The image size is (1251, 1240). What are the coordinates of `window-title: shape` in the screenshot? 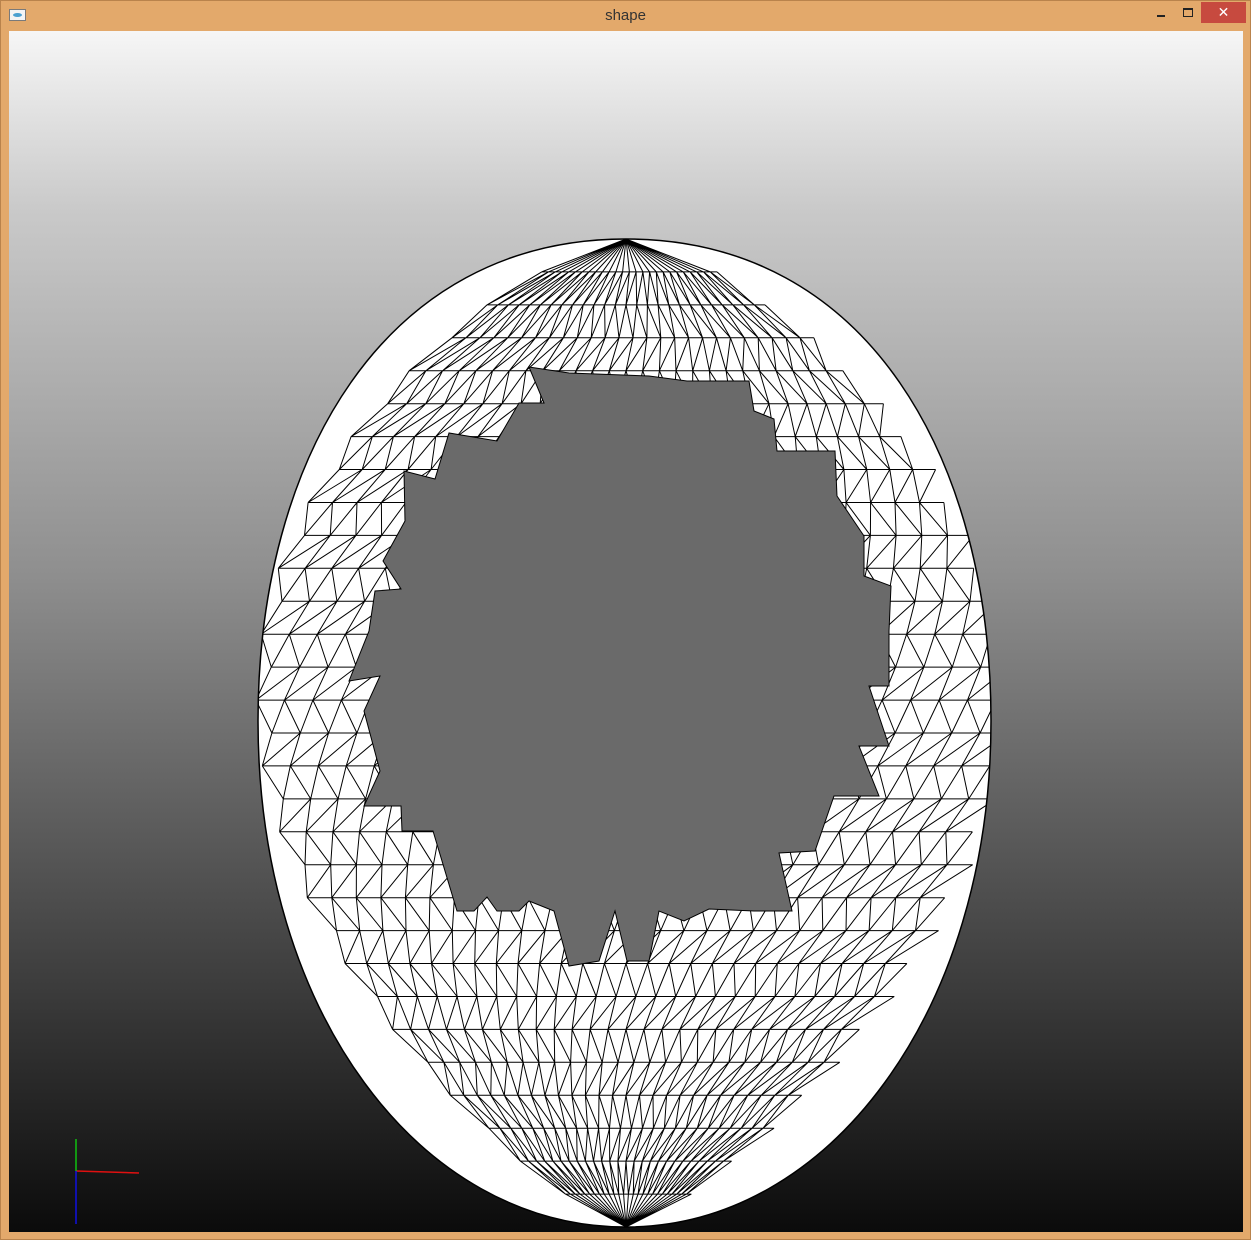 It's located at (625, 15).